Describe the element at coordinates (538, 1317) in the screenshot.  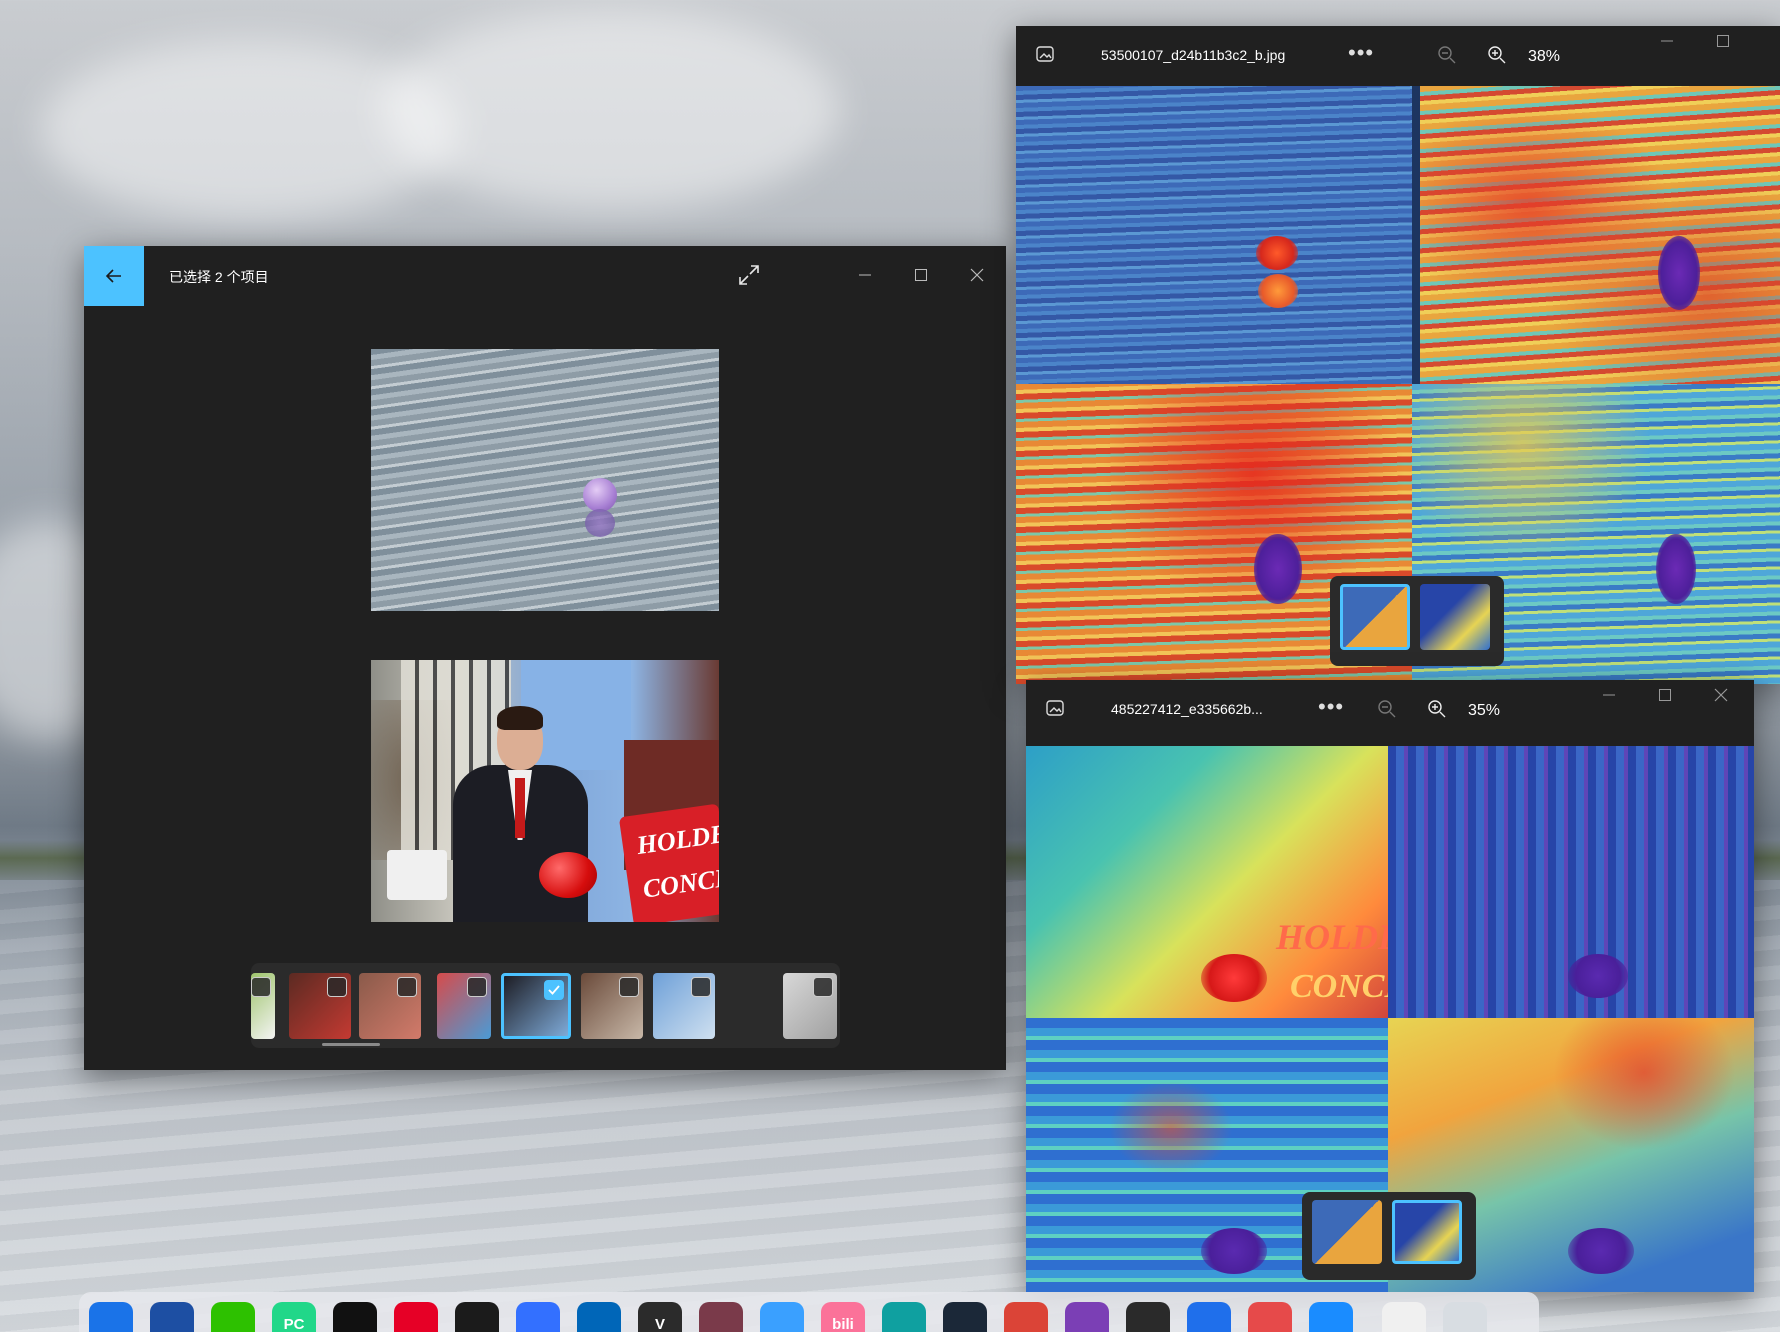
I see `taskbar-app-feishu-icon` at that location.